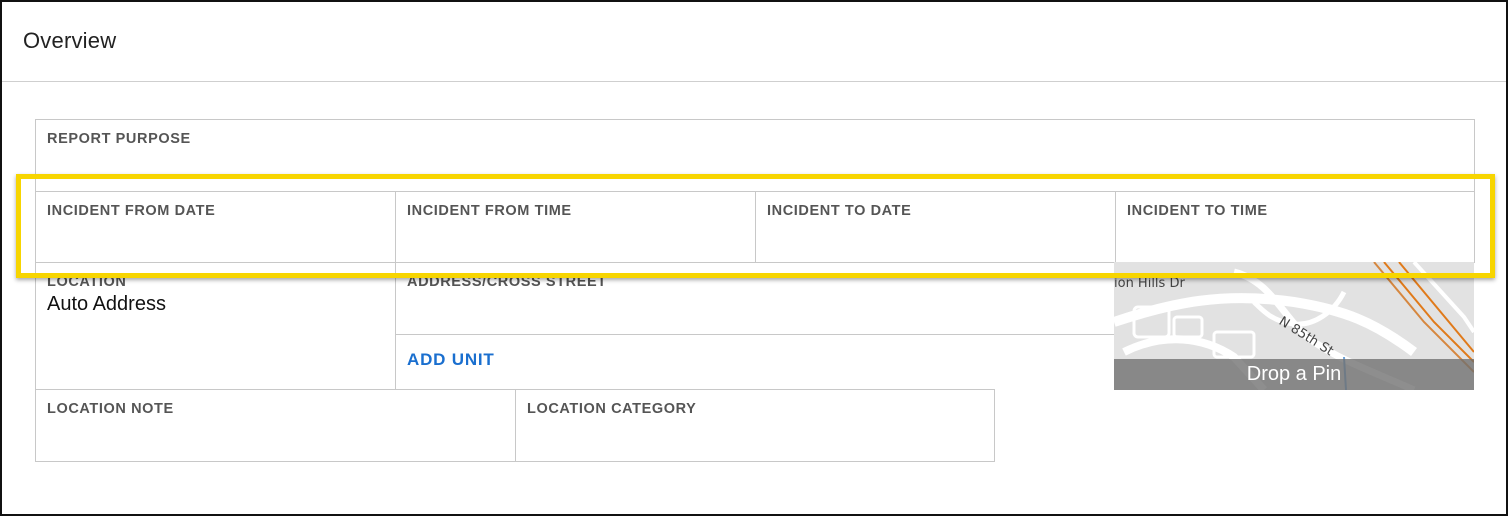 The height and width of the screenshot is (516, 1508). What do you see at coordinates (110, 409) in the screenshot?
I see `location-note-label: LOCATION NOTE` at bounding box center [110, 409].